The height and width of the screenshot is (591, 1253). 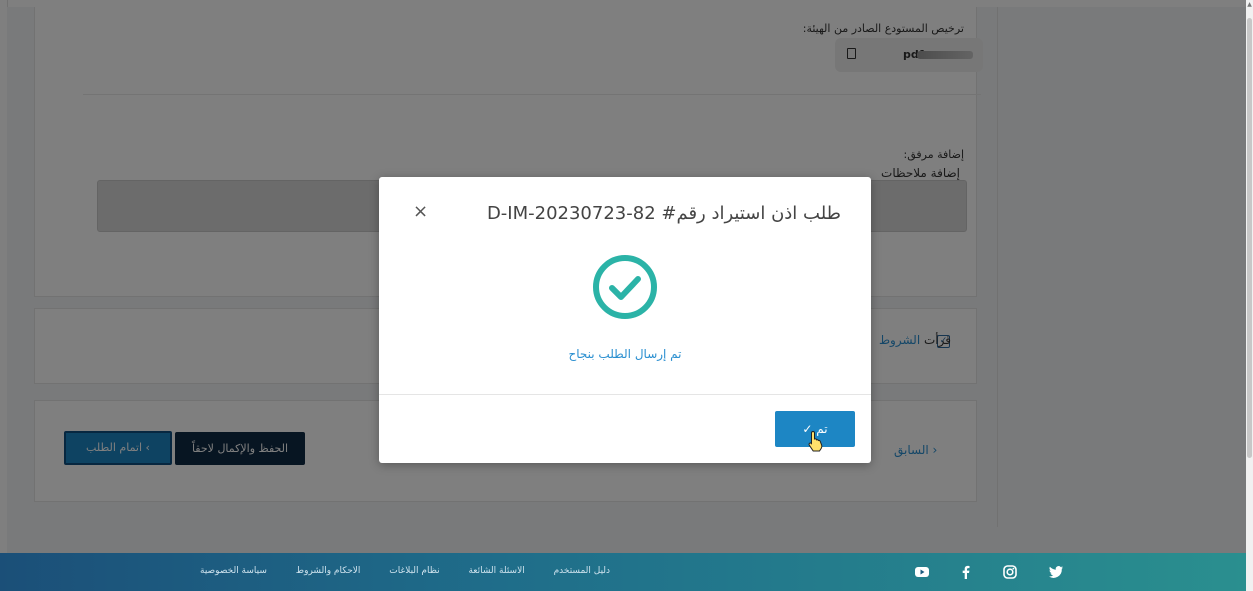 What do you see at coordinates (1010, 572) in the screenshot?
I see `instagram-icon` at bounding box center [1010, 572].